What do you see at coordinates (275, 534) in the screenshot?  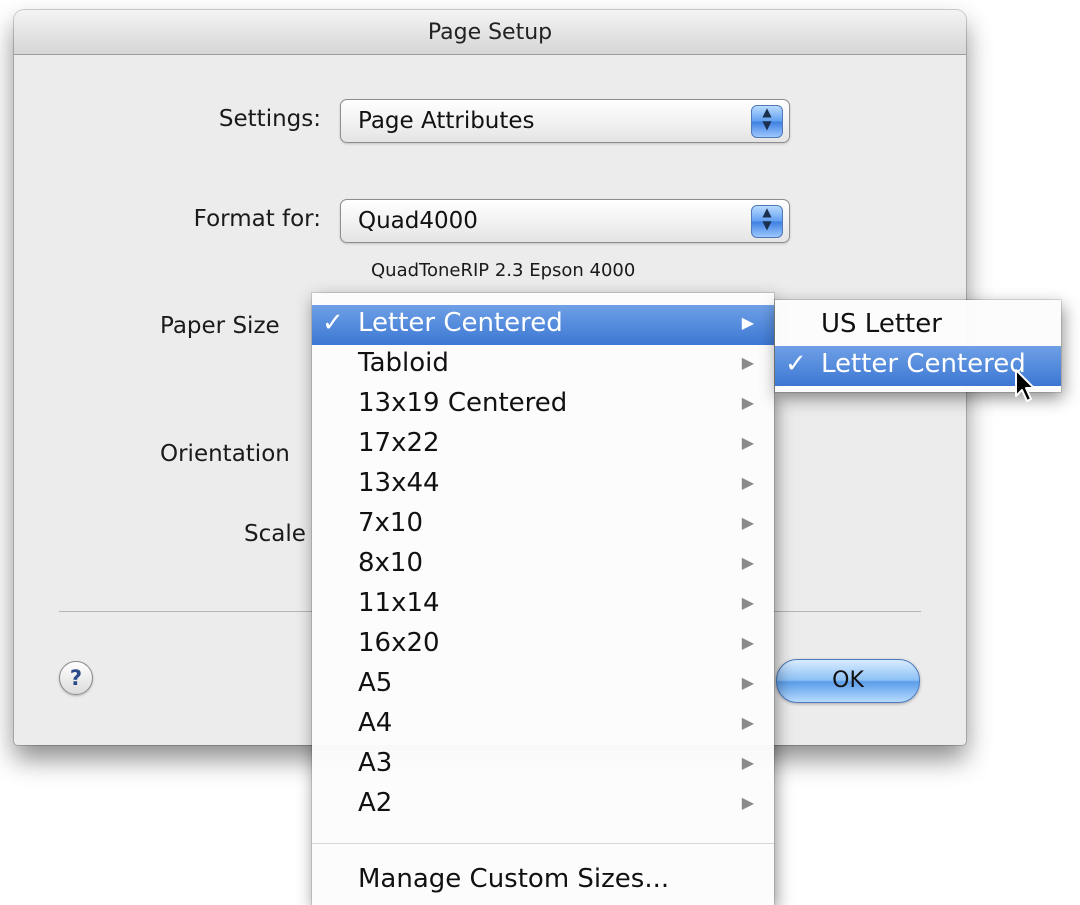 I see `scale-label: Scale` at bounding box center [275, 534].